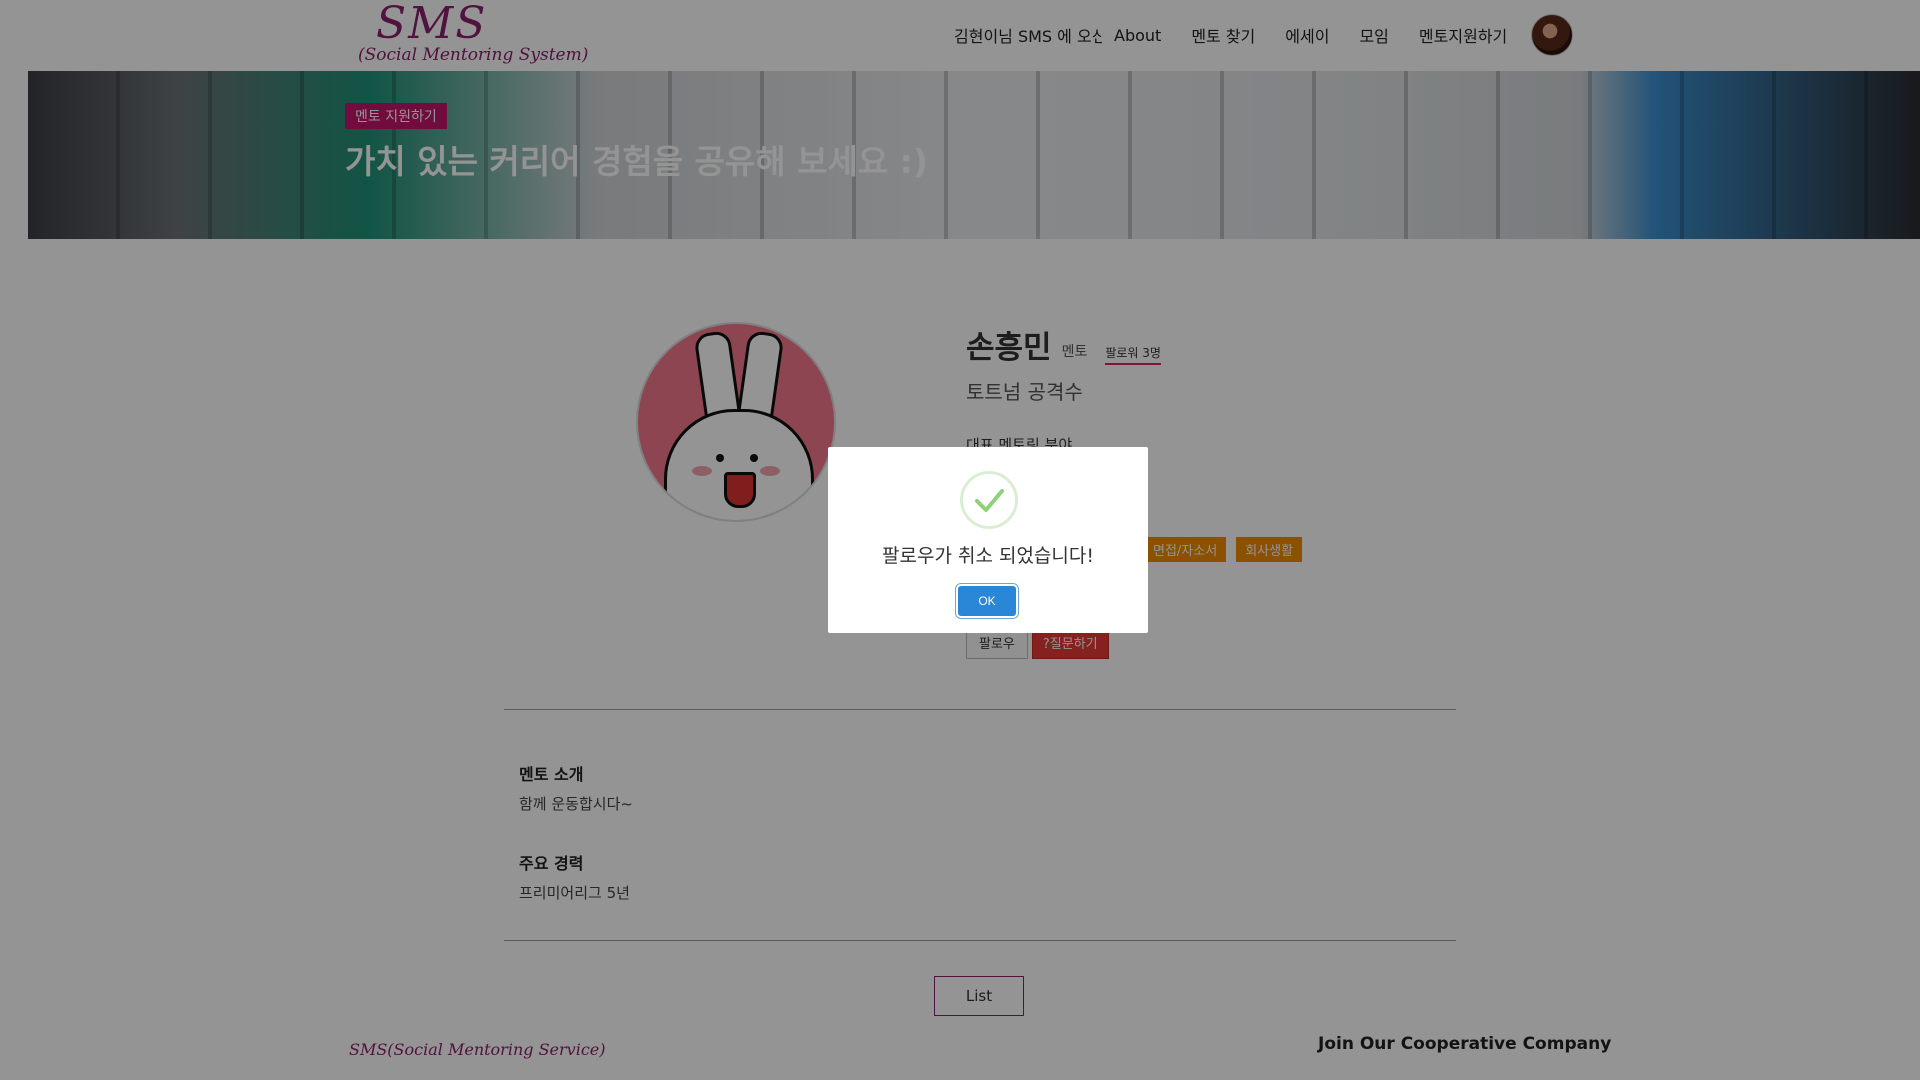  I want to click on ok-button: OK, so click(987, 601).